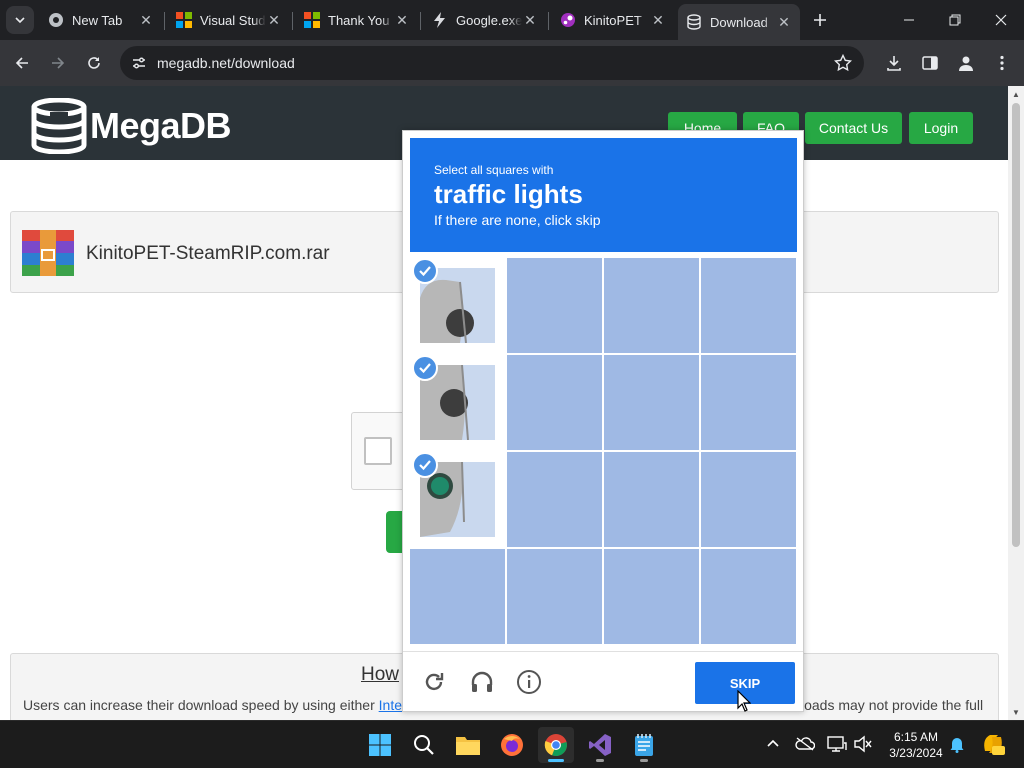 This screenshot has height=768, width=1024. What do you see at coordinates (909, 20) in the screenshot?
I see `minimize-button` at bounding box center [909, 20].